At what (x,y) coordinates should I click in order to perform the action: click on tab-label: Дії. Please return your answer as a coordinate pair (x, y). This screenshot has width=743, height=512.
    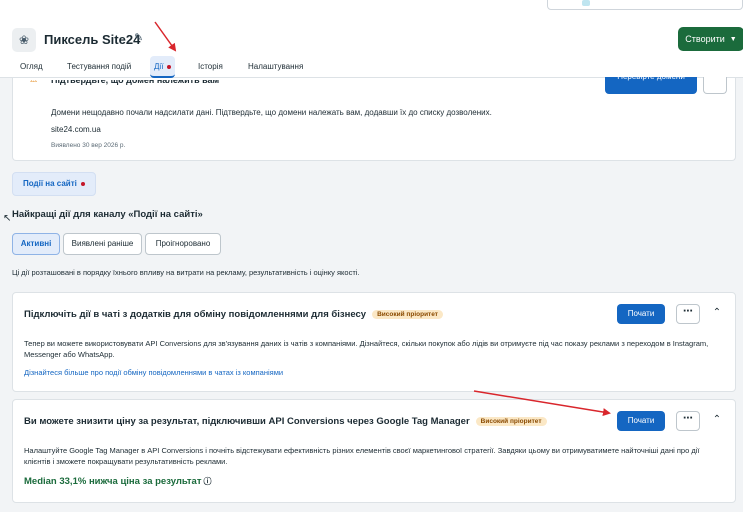
    Looking at the image, I should click on (159, 66).